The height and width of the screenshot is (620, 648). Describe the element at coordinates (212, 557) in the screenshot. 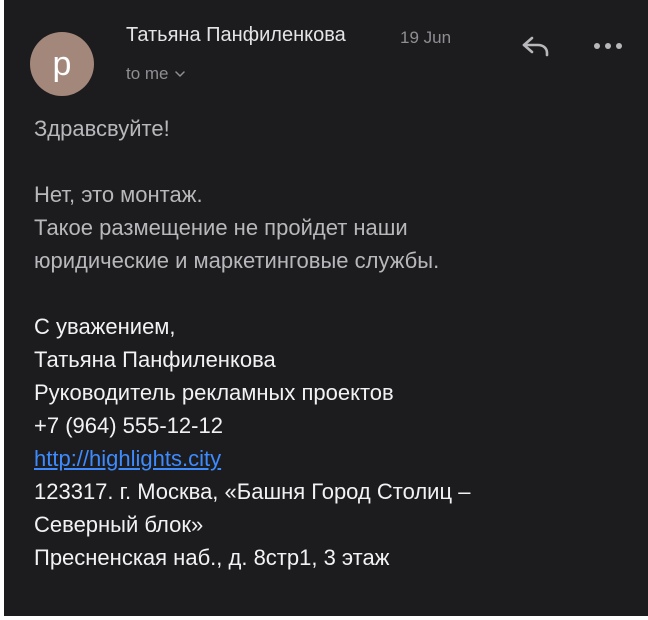

I see `signature-address-line: Пресненская наб., д. 8стр1, 3 этаж` at that location.